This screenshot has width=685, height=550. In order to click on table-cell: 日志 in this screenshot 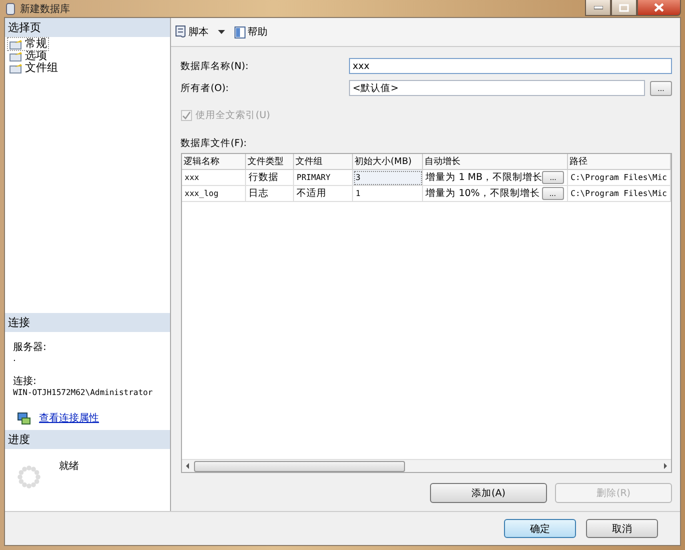, I will do `click(270, 194)`.